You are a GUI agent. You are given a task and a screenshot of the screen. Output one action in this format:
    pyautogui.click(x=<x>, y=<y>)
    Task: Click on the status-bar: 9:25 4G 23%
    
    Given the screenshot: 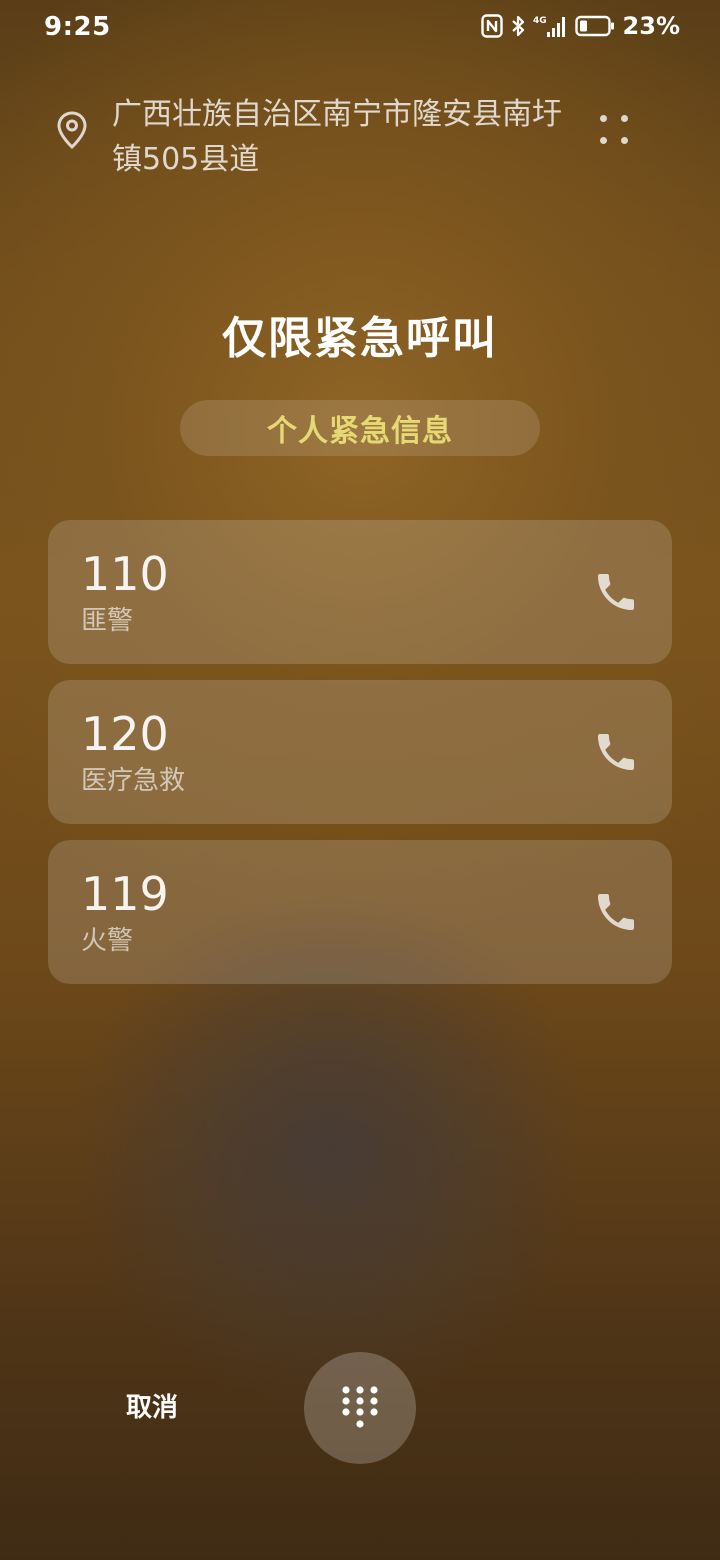 What is the action you would take?
    pyautogui.click(x=360, y=26)
    